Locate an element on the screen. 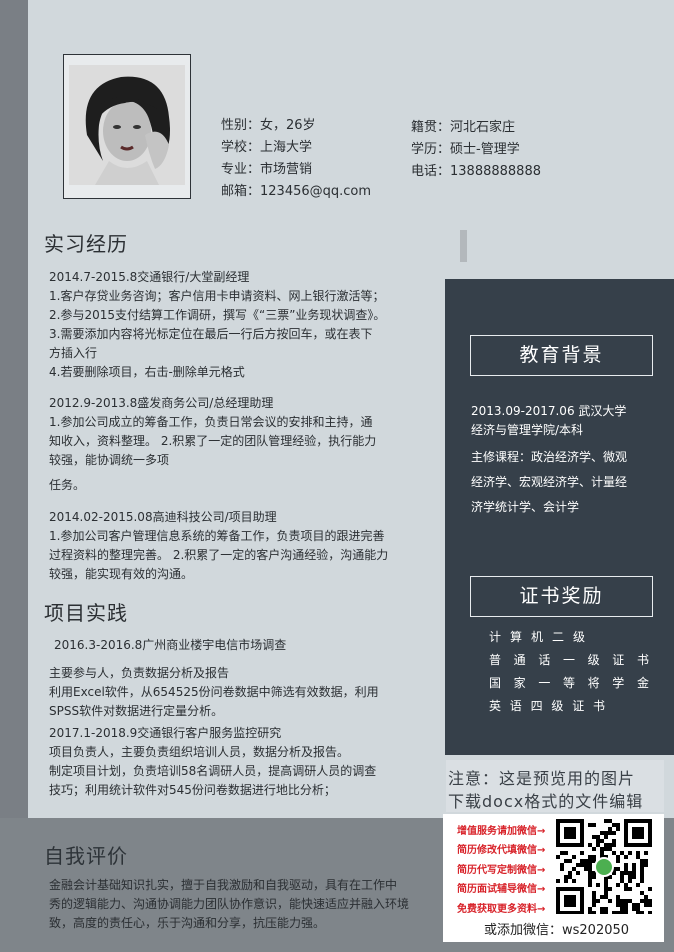 This screenshot has height=952, width=674. entry-line: 方插入行 is located at coordinates (73, 353).